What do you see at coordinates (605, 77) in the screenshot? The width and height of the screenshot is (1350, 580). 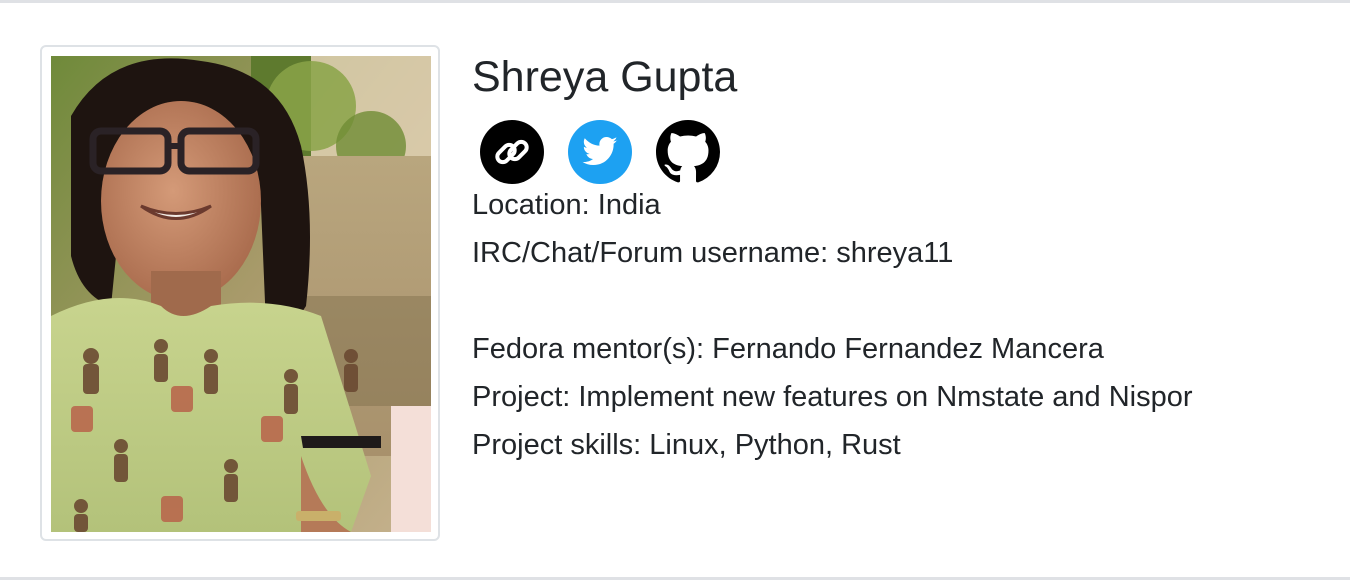 I see `profile-name: Shreya Gupta` at bounding box center [605, 77].